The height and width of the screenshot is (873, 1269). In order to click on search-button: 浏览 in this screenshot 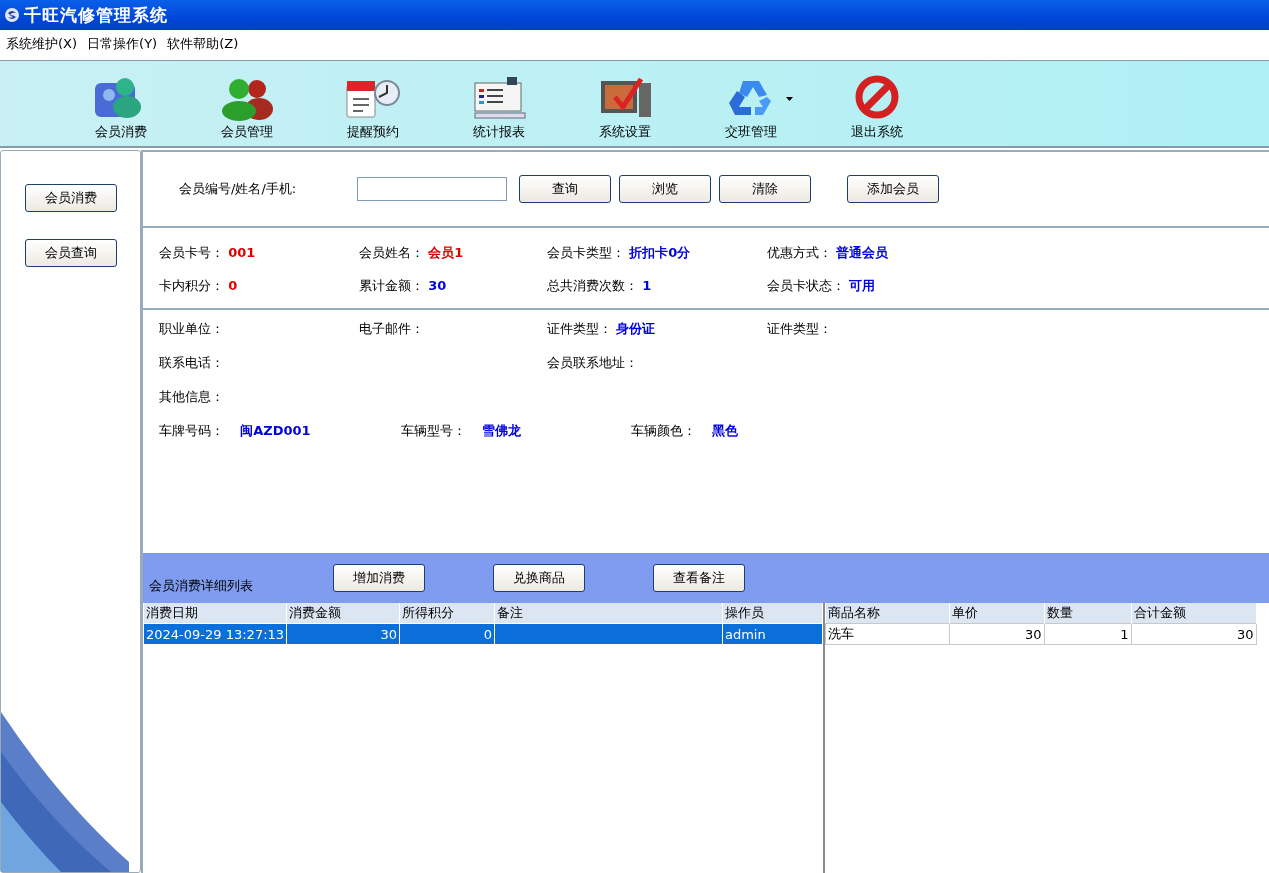, I will do `click(665, 189)`.